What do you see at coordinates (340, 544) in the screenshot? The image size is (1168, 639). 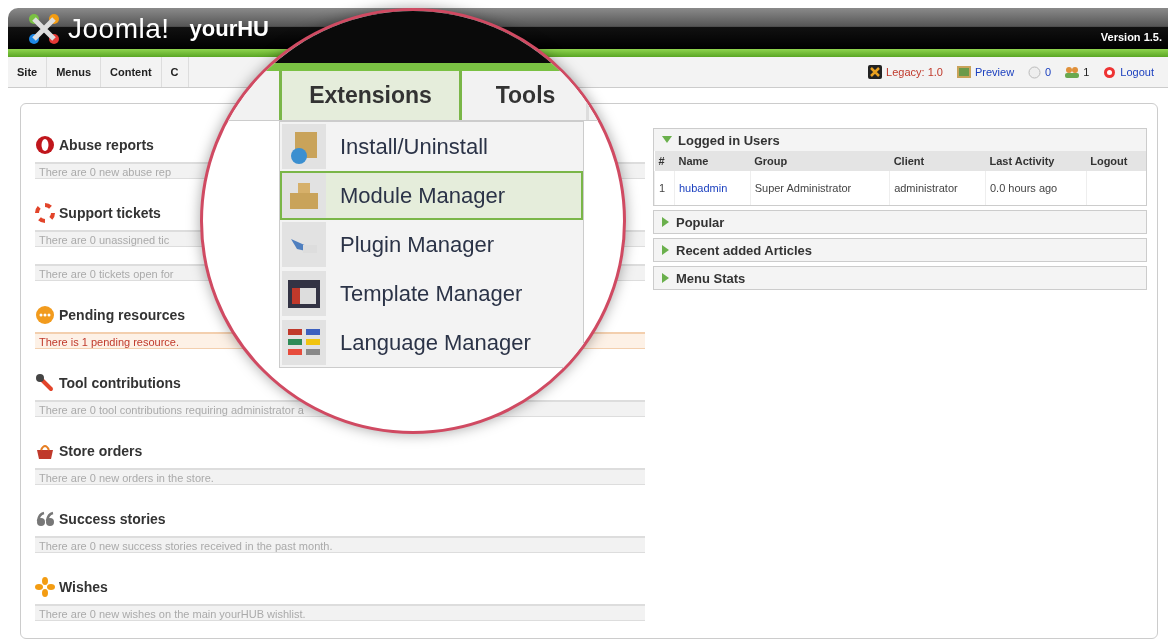 I see `message-bar: There are 0 new success stories received in the past month.` at bounding box center [340, 544].